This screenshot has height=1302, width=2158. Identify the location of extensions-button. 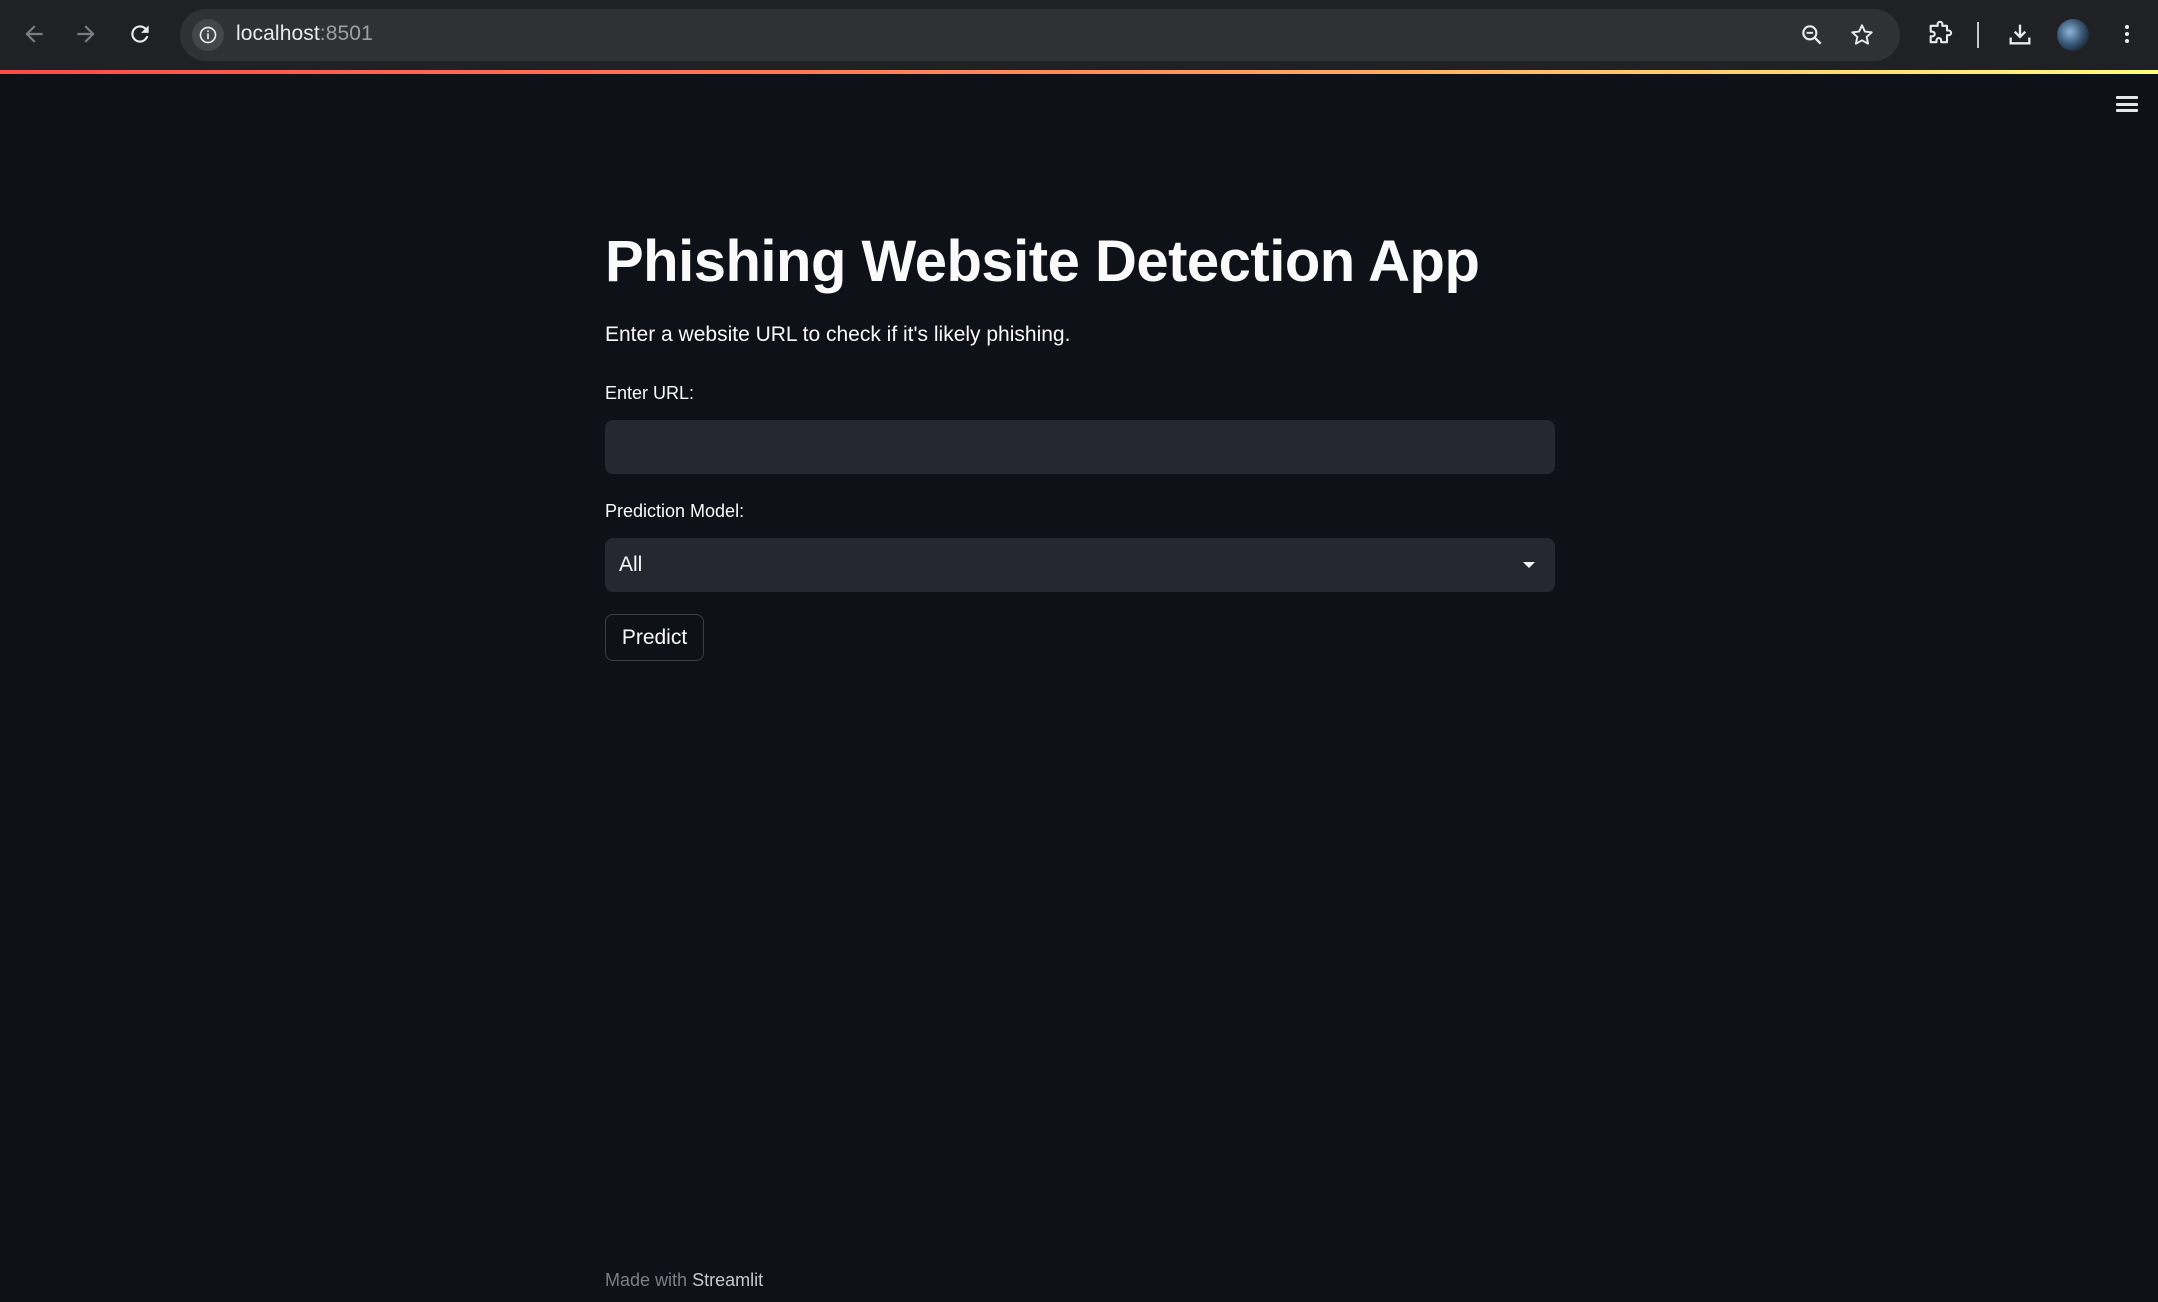
(1940, 34).